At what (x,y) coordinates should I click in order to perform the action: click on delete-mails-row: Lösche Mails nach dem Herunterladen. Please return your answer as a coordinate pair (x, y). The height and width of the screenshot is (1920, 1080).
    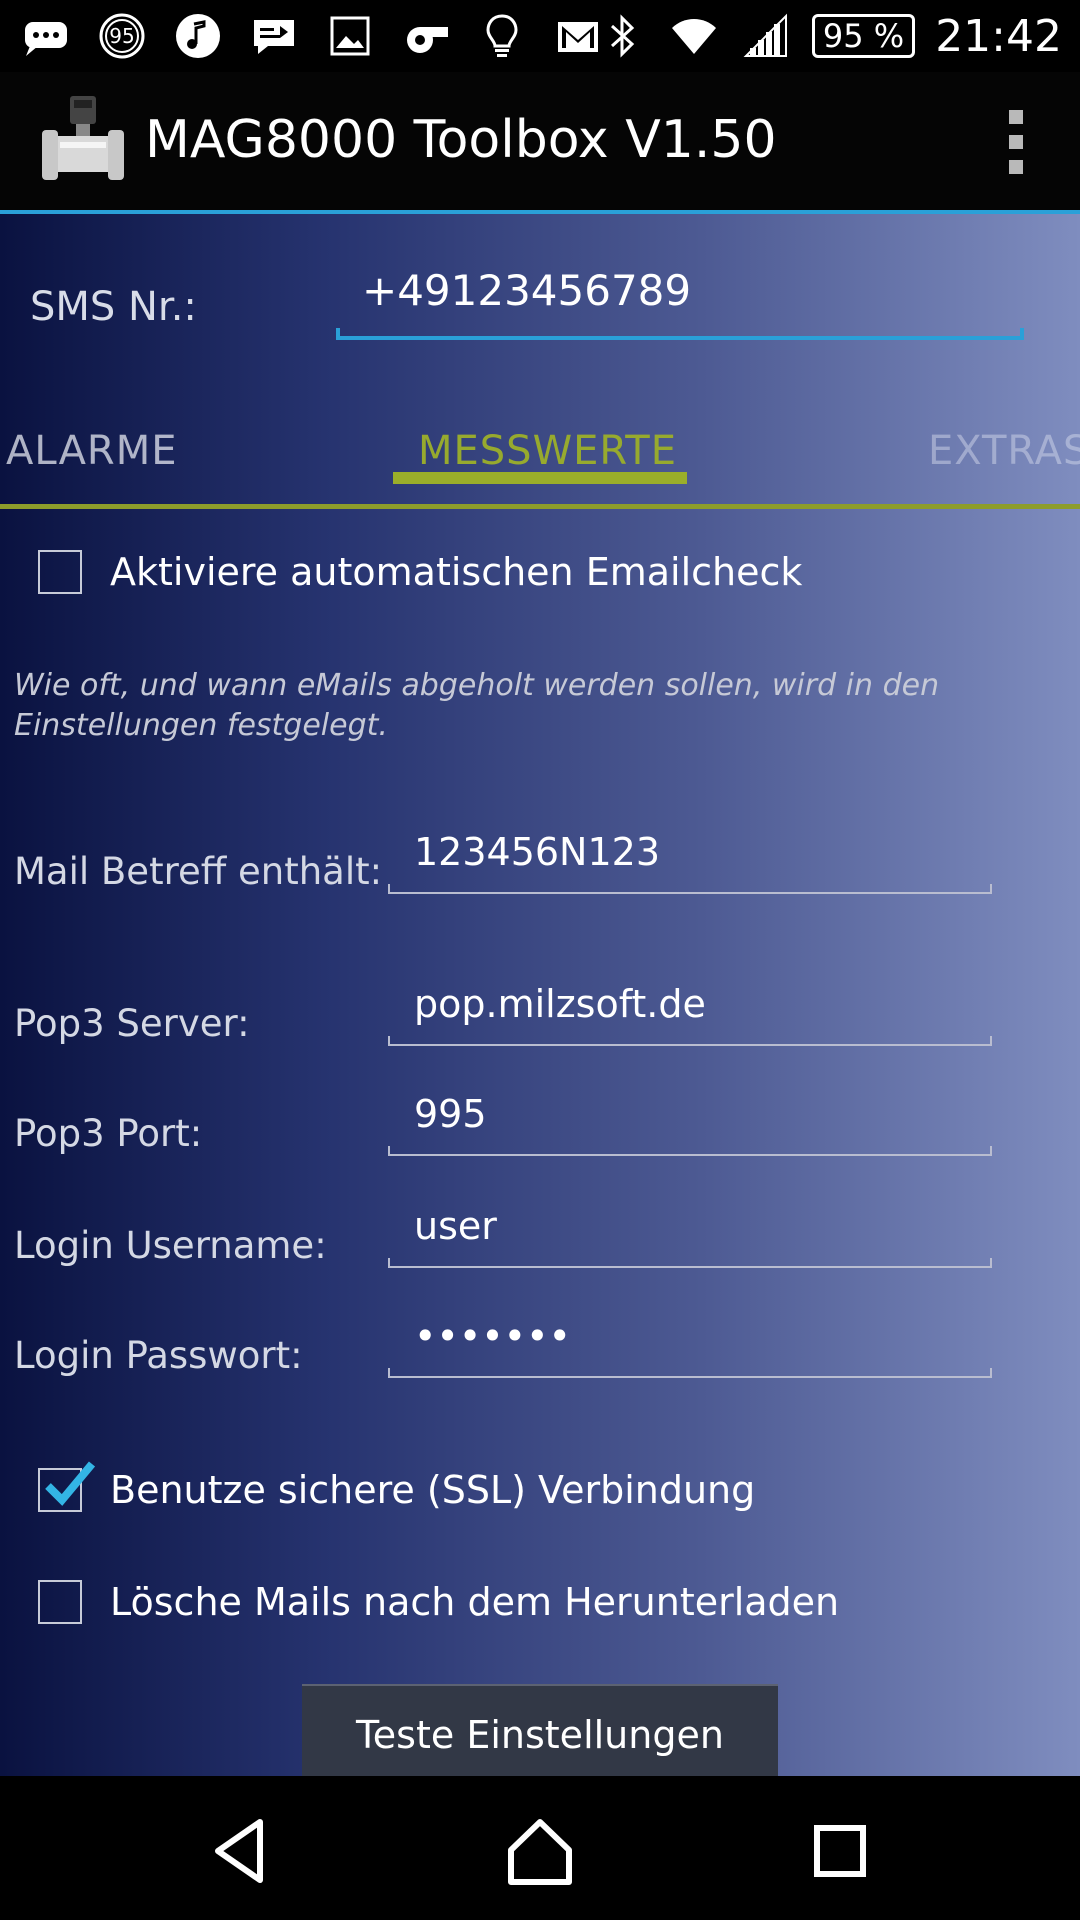
    Looking at the image, I should click on (438, 1602).